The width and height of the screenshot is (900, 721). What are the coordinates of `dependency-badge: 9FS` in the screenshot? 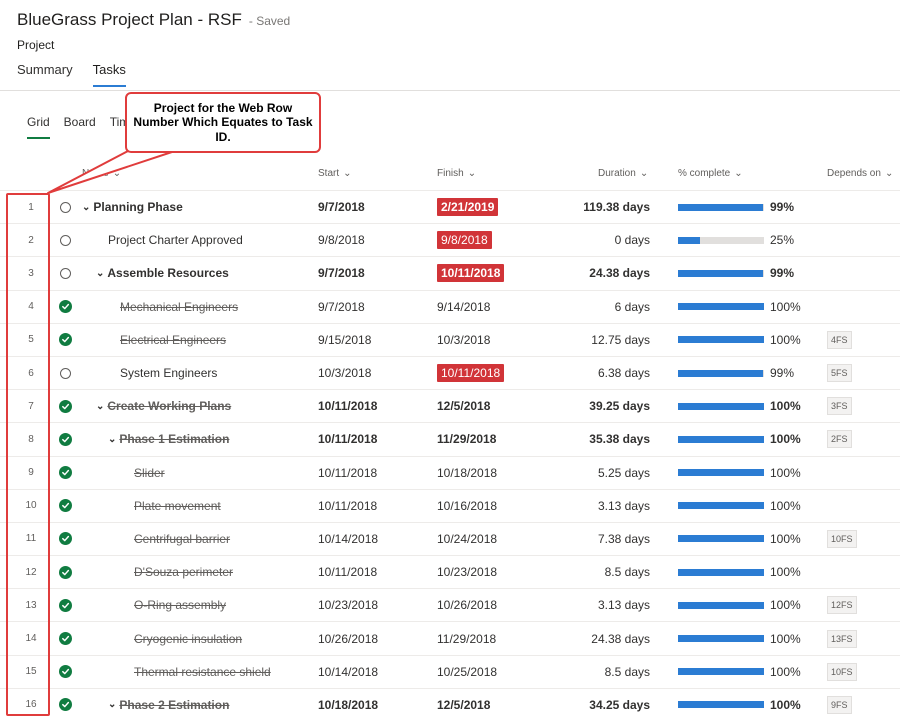 It's located at (839, 704).